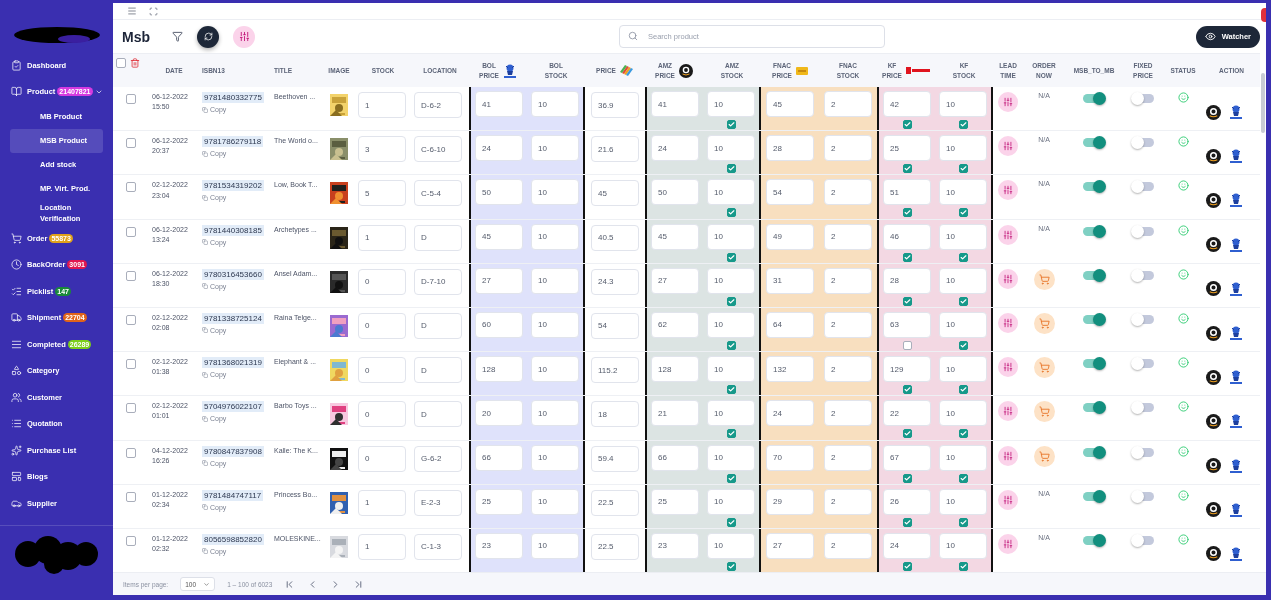  I want to click on refresh-button, so click(208, 36).